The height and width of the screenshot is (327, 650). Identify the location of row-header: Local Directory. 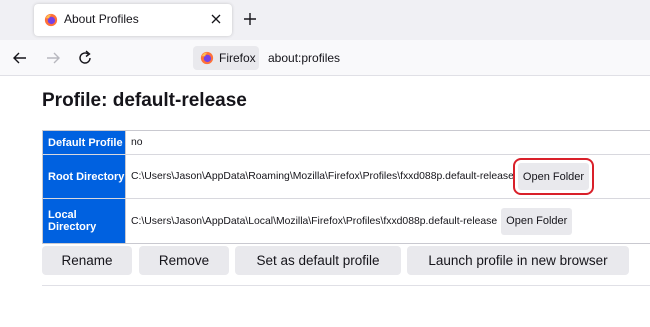
(84, 221).